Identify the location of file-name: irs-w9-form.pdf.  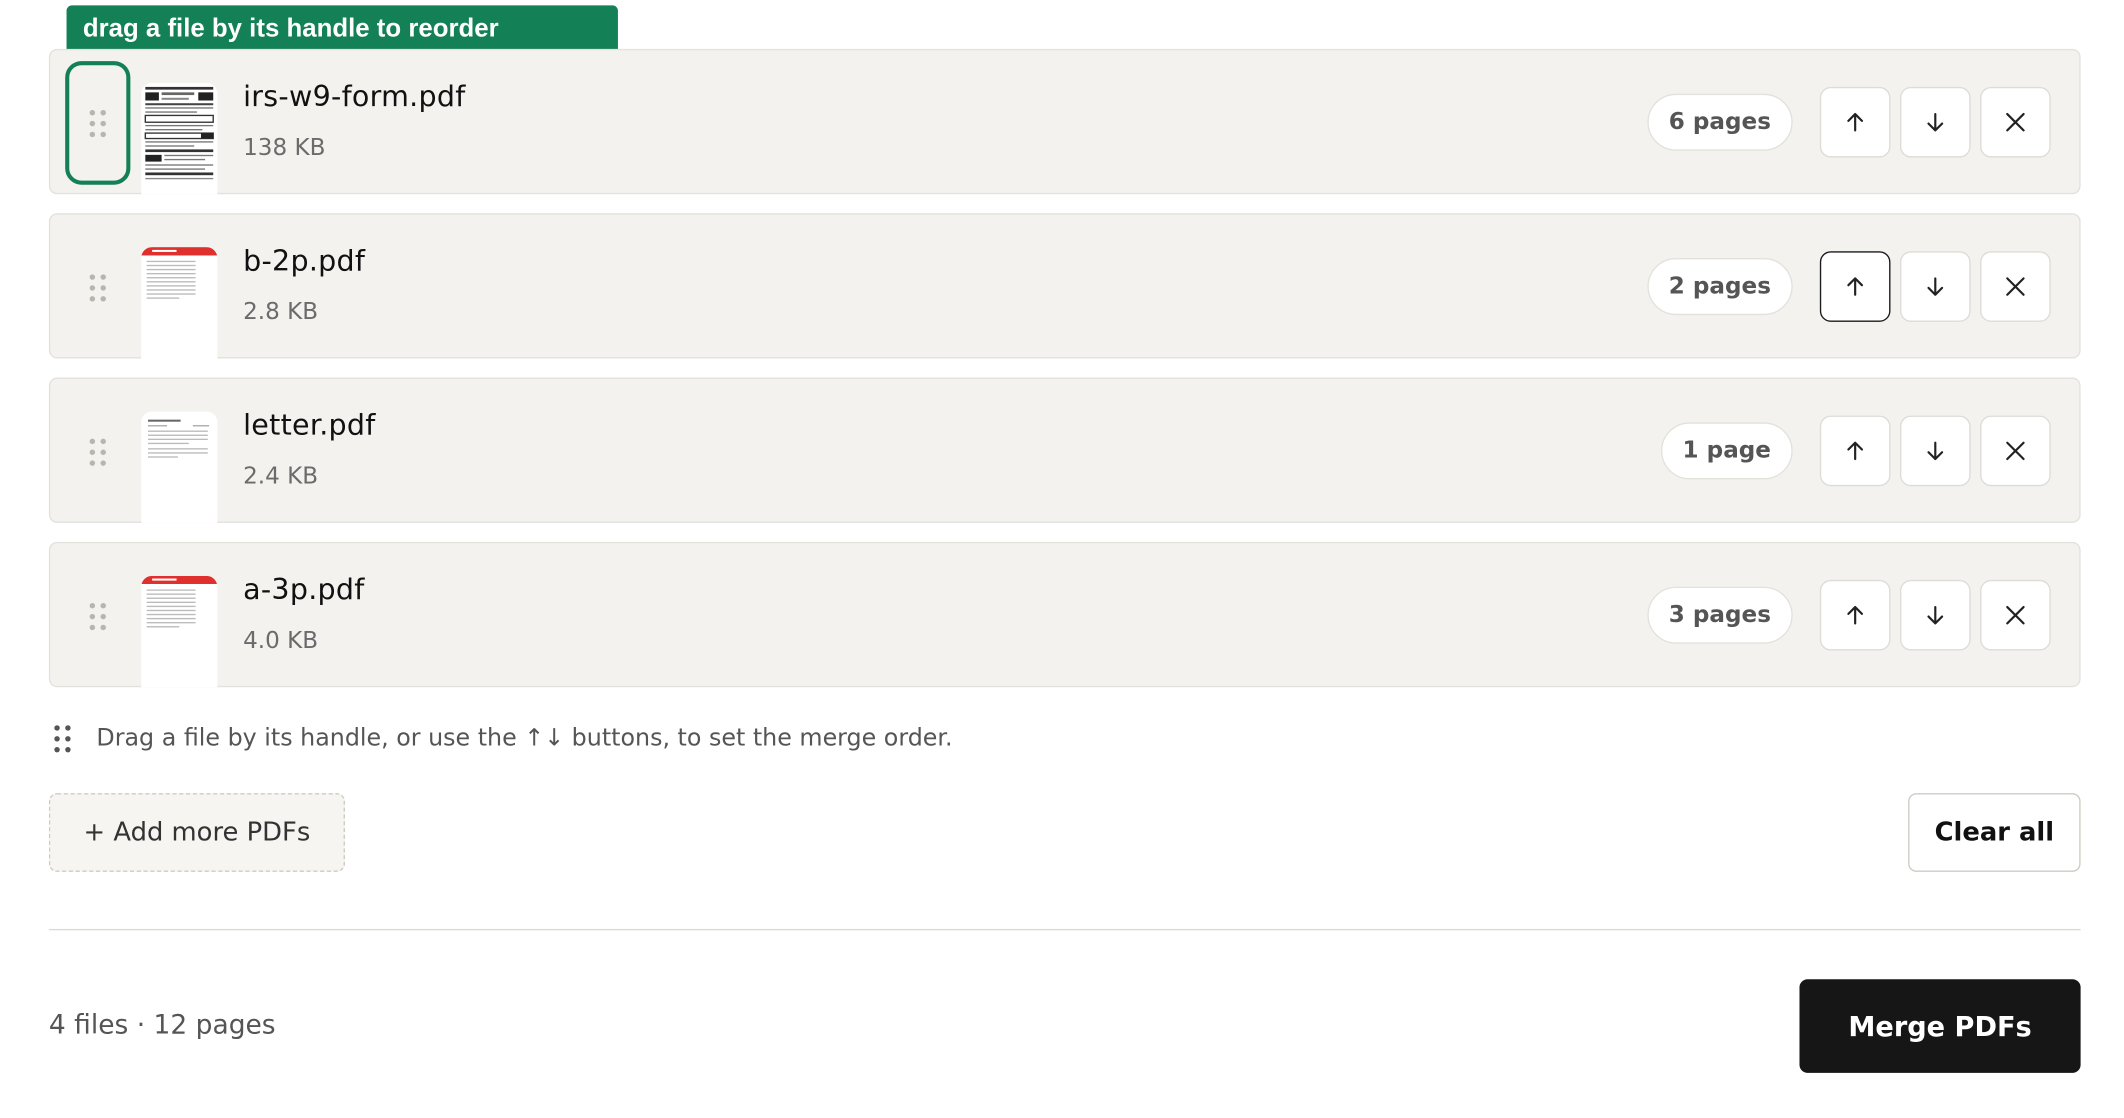
(354, 96).